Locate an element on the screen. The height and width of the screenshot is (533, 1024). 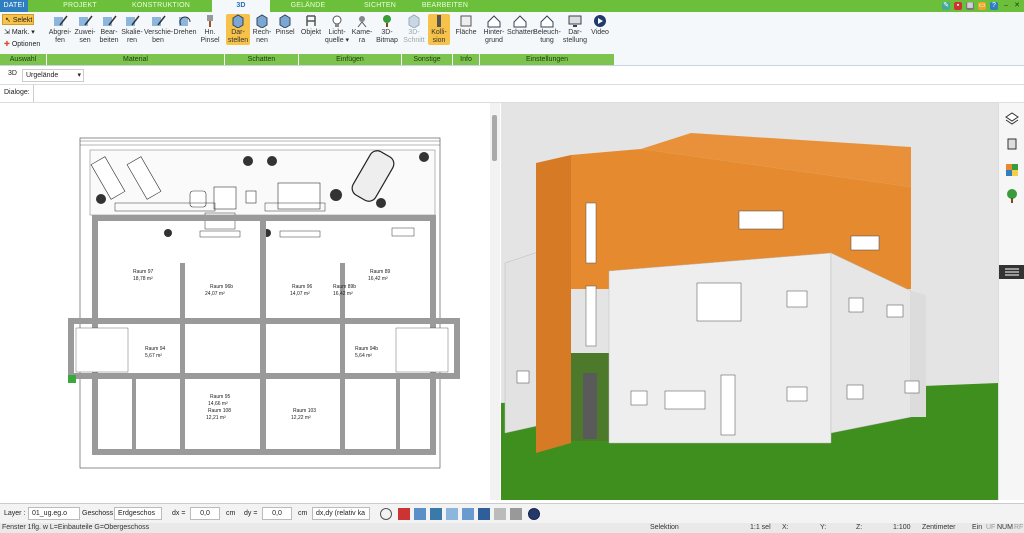
selection-marker is located at coordinates (72, 379).